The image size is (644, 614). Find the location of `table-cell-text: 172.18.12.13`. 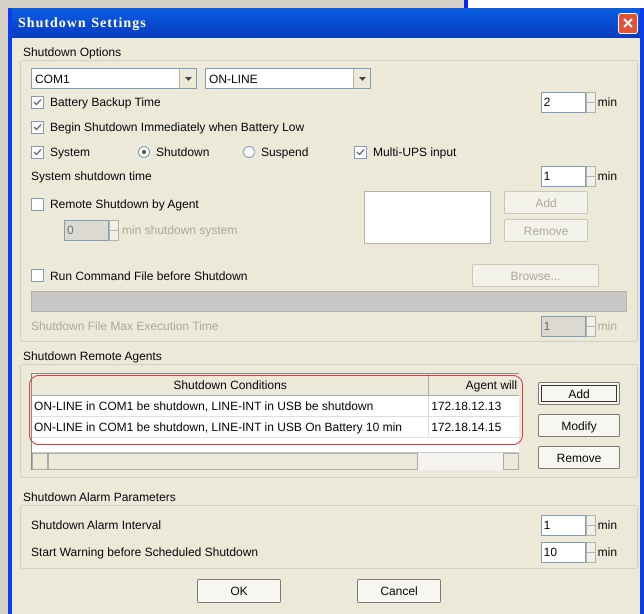

table-cell-text: 172.18.12.13 is located at coordinates (466, 406).